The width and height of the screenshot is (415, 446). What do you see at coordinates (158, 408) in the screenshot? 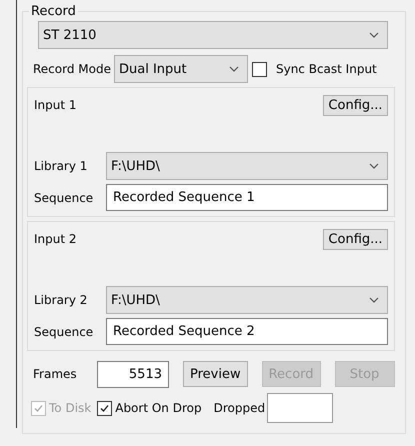
I see `option-label: Abort On Drop` at bounding box center [158, 408].